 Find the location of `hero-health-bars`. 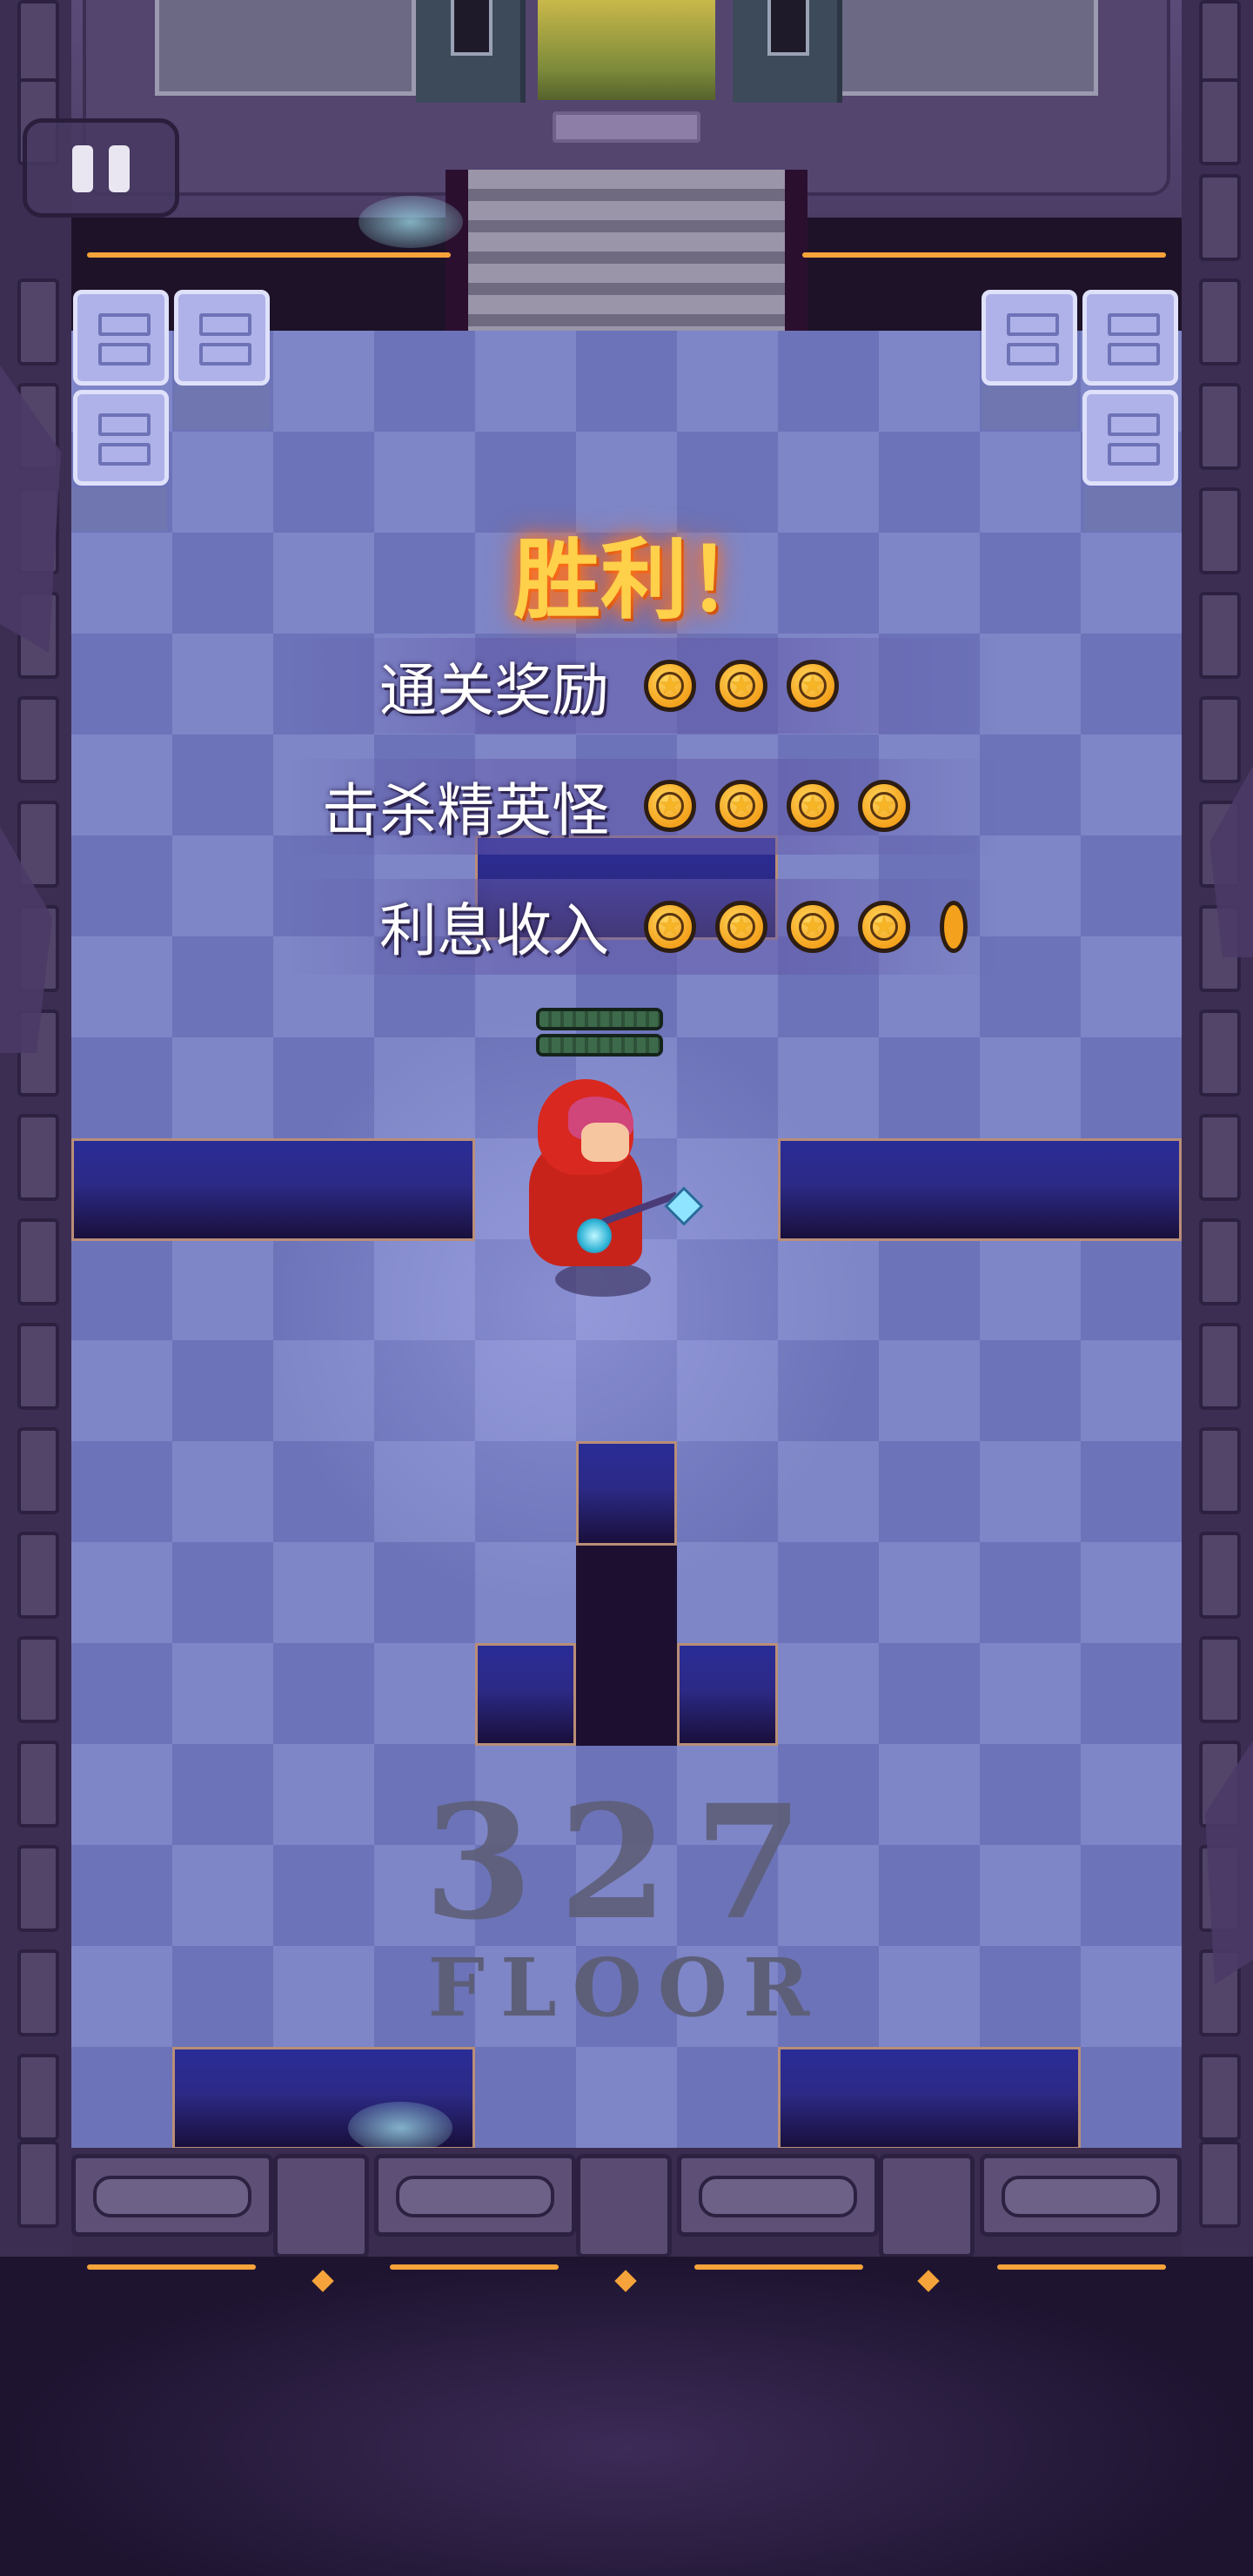

hero-health-bars is located at coordinates (599, 1036).